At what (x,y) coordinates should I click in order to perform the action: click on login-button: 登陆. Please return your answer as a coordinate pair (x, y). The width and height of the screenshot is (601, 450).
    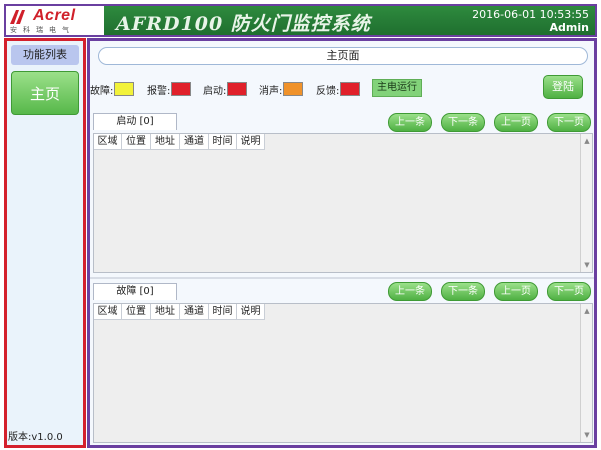
    Looking at the image, I should click on (563, 87).